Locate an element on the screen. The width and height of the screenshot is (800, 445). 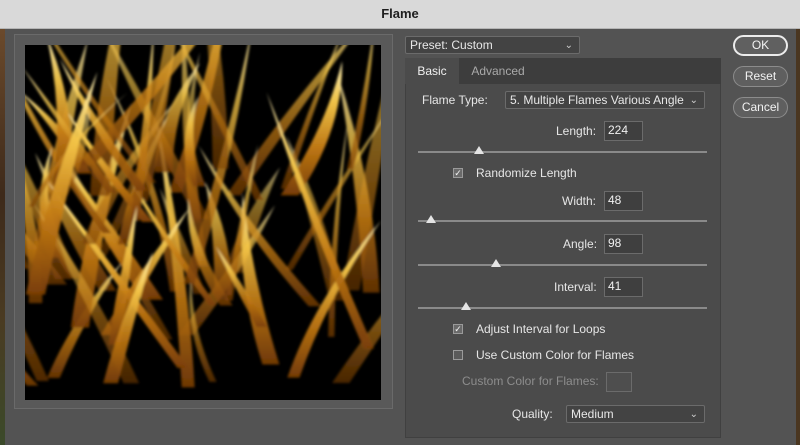
tab-advanced: Advanced is located at coordinates (498, 71).